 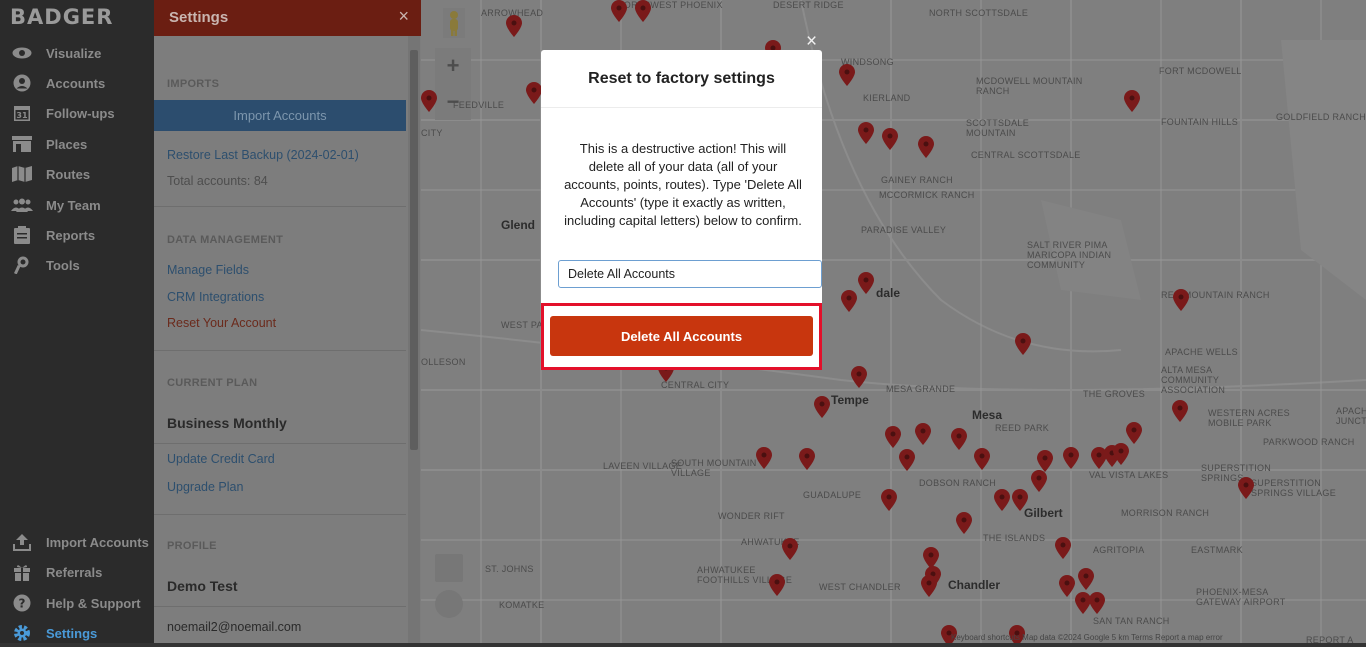 I want to click on map-label: SUPERSTITION SPRINGS VILLAGE, so click(x=1294, y=488).